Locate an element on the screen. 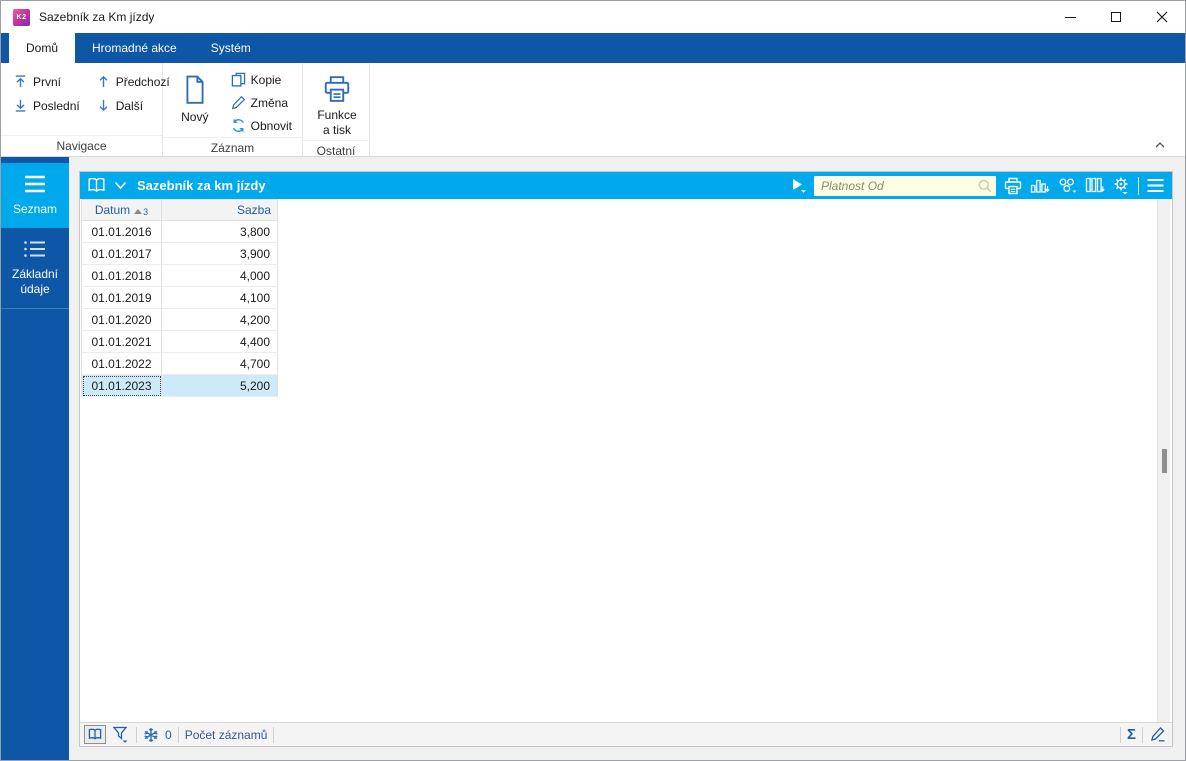 The width and height of the screenshot is (1186, 761). sidebar-item-zakladni-udaje: Základní údaje is located at coordinates (35, 268).